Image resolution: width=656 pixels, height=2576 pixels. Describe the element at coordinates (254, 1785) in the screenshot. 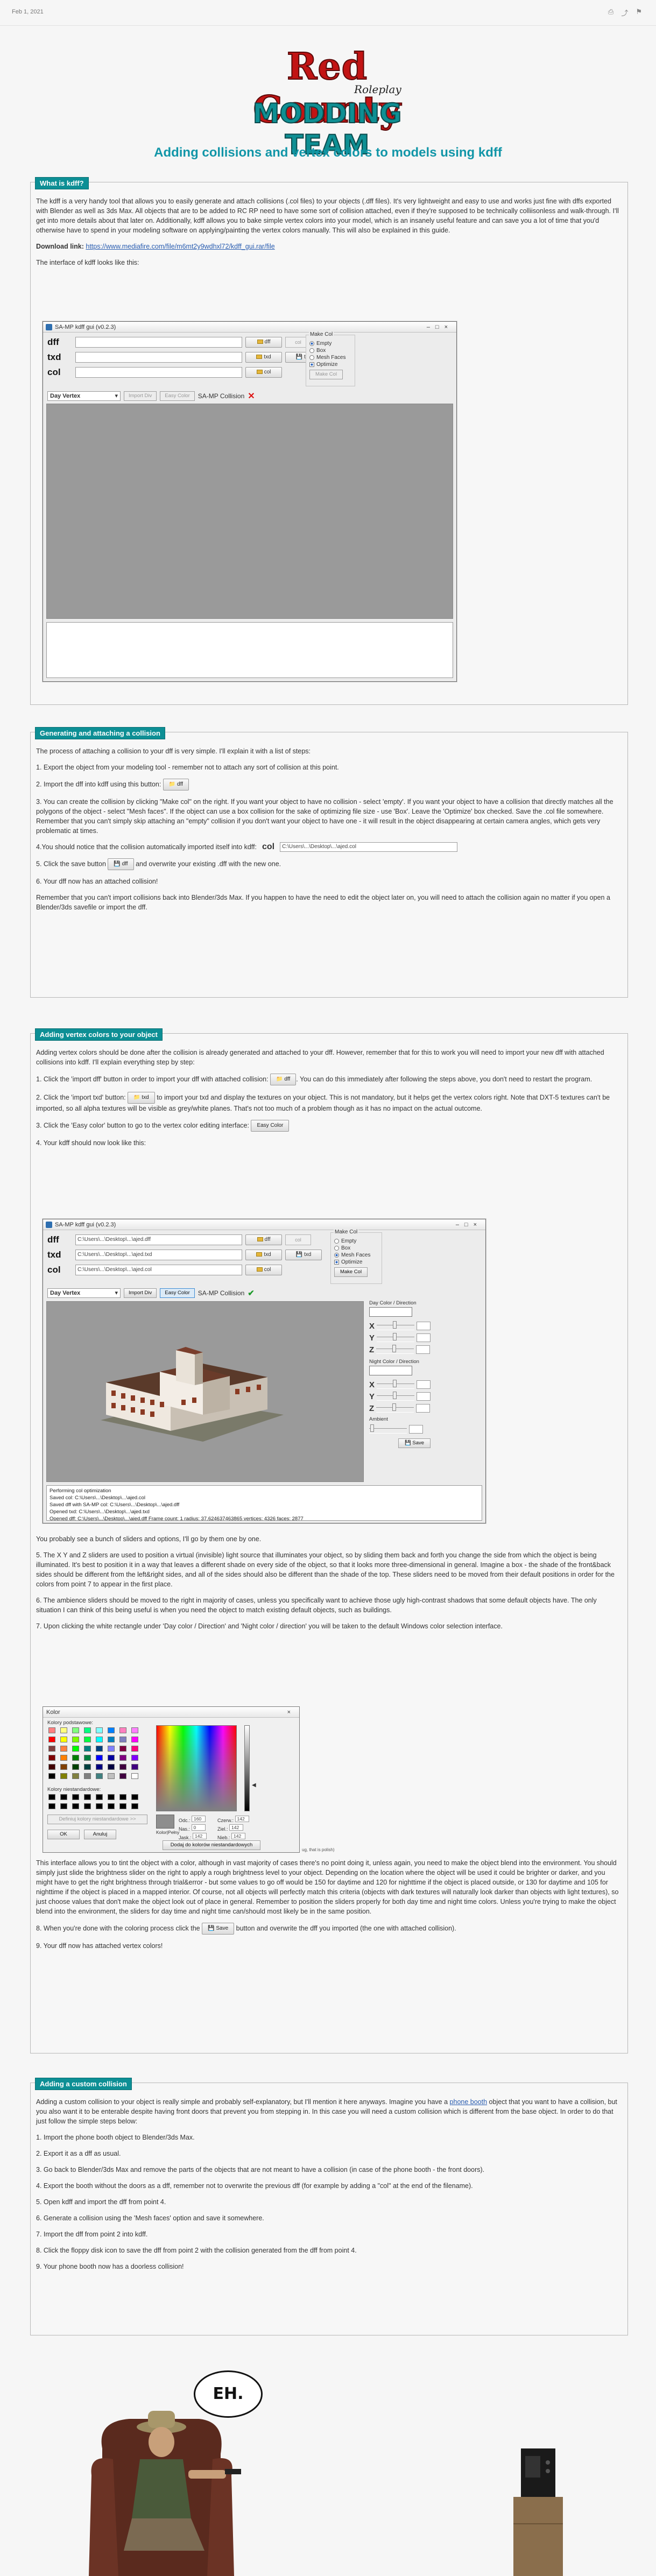

I see `luminance-arrow-icon: ◀` at that location.